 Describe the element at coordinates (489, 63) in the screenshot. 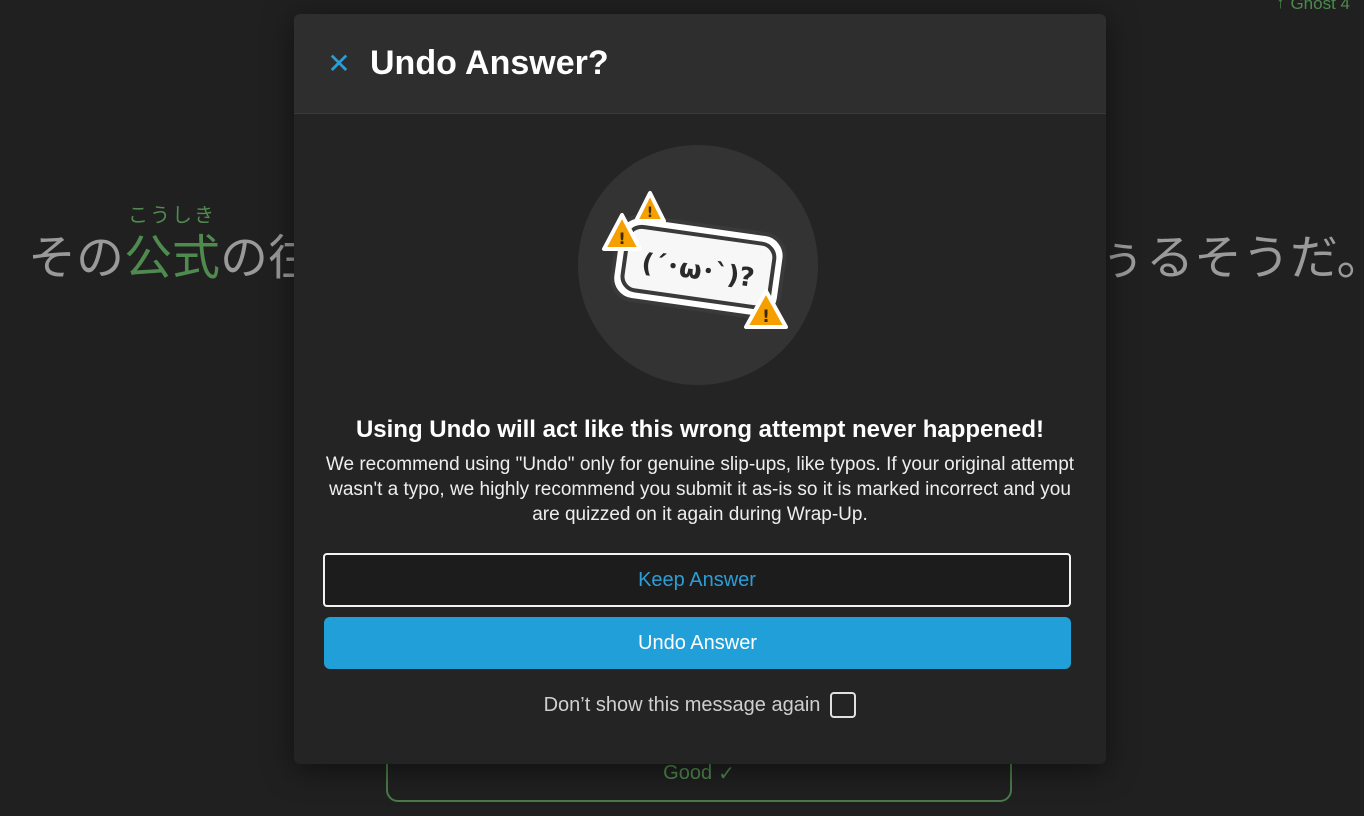

I see `modal-title: Undo Answer?` at that location.